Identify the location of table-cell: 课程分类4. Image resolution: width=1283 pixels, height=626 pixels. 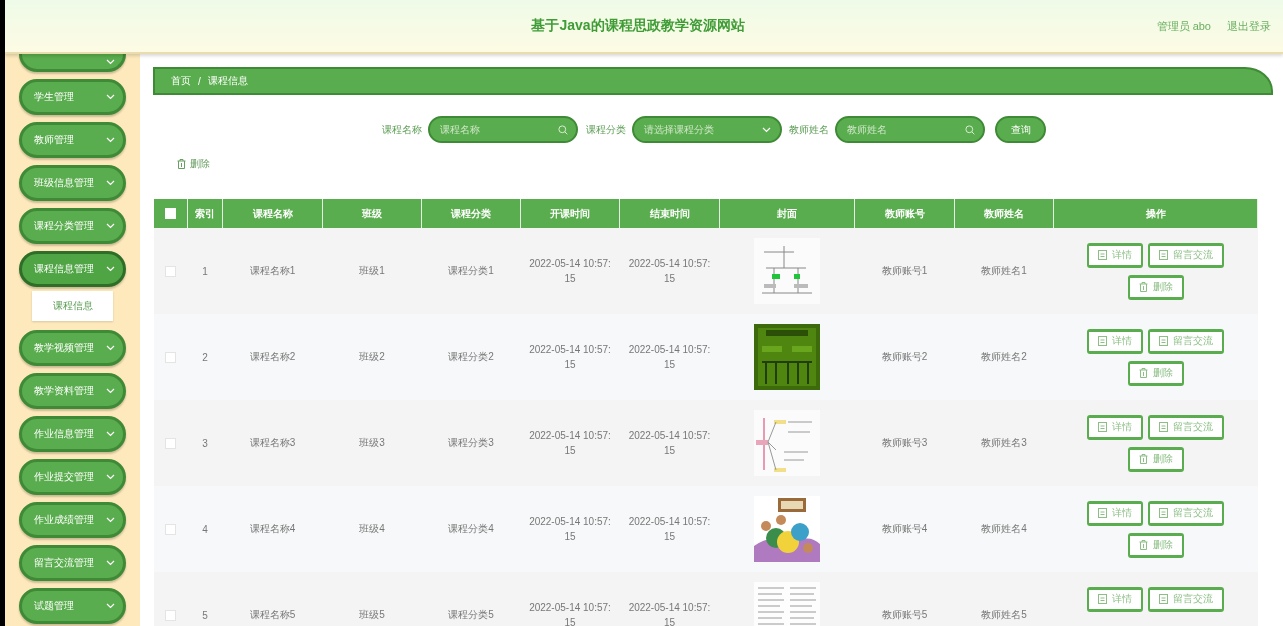
(471, 528).